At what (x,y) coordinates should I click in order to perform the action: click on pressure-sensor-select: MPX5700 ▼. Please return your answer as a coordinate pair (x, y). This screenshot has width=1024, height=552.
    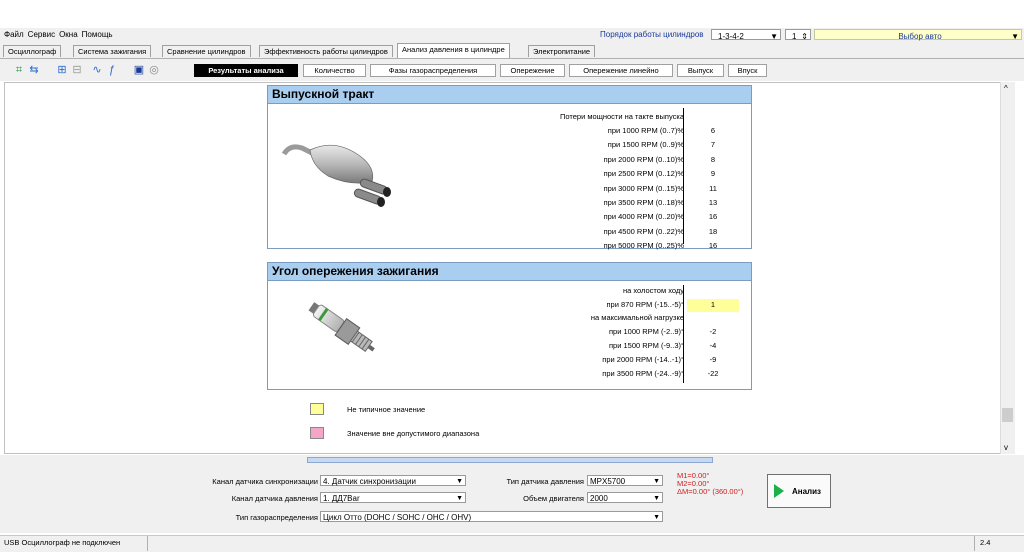
    Looking at the image, I should click on (625, 480).